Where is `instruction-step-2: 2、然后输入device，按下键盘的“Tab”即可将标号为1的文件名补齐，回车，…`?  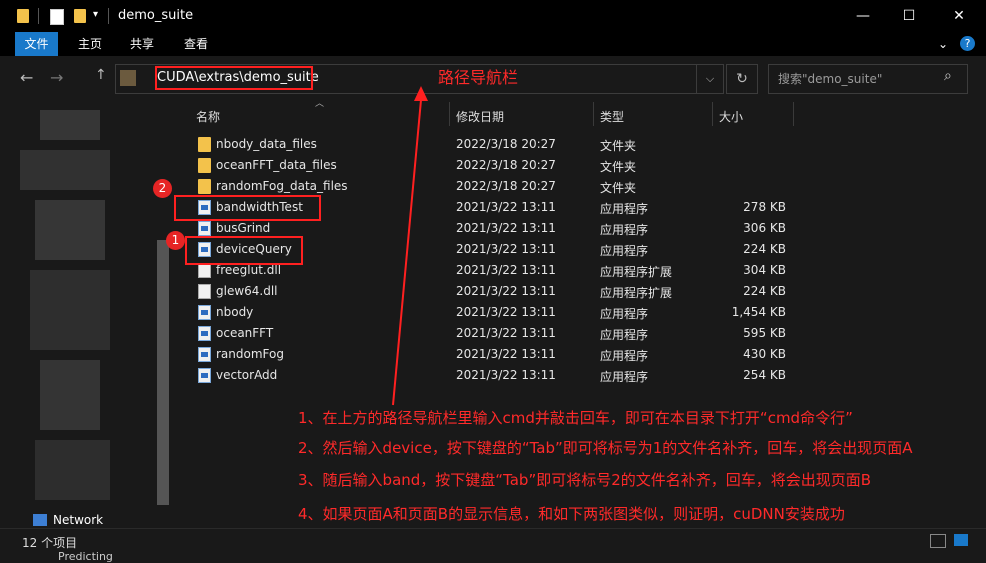
instruction-step-2: 2、然后输入device，按下键盘的“Tab”即可将标号为1的文件名补齐，回车，… is located at coordinates (605, 448).